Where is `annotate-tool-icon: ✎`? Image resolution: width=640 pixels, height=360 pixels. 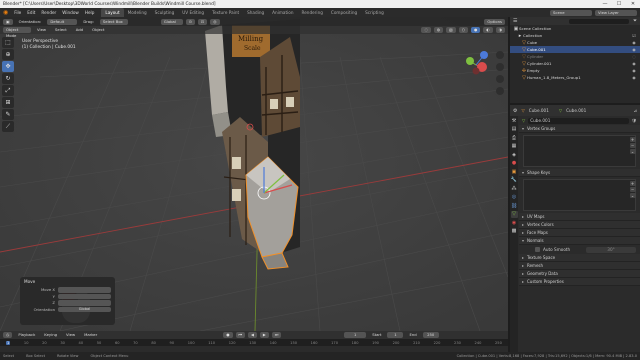 annotate-tool-icon: ✎ is located at coordinates (8, 114).